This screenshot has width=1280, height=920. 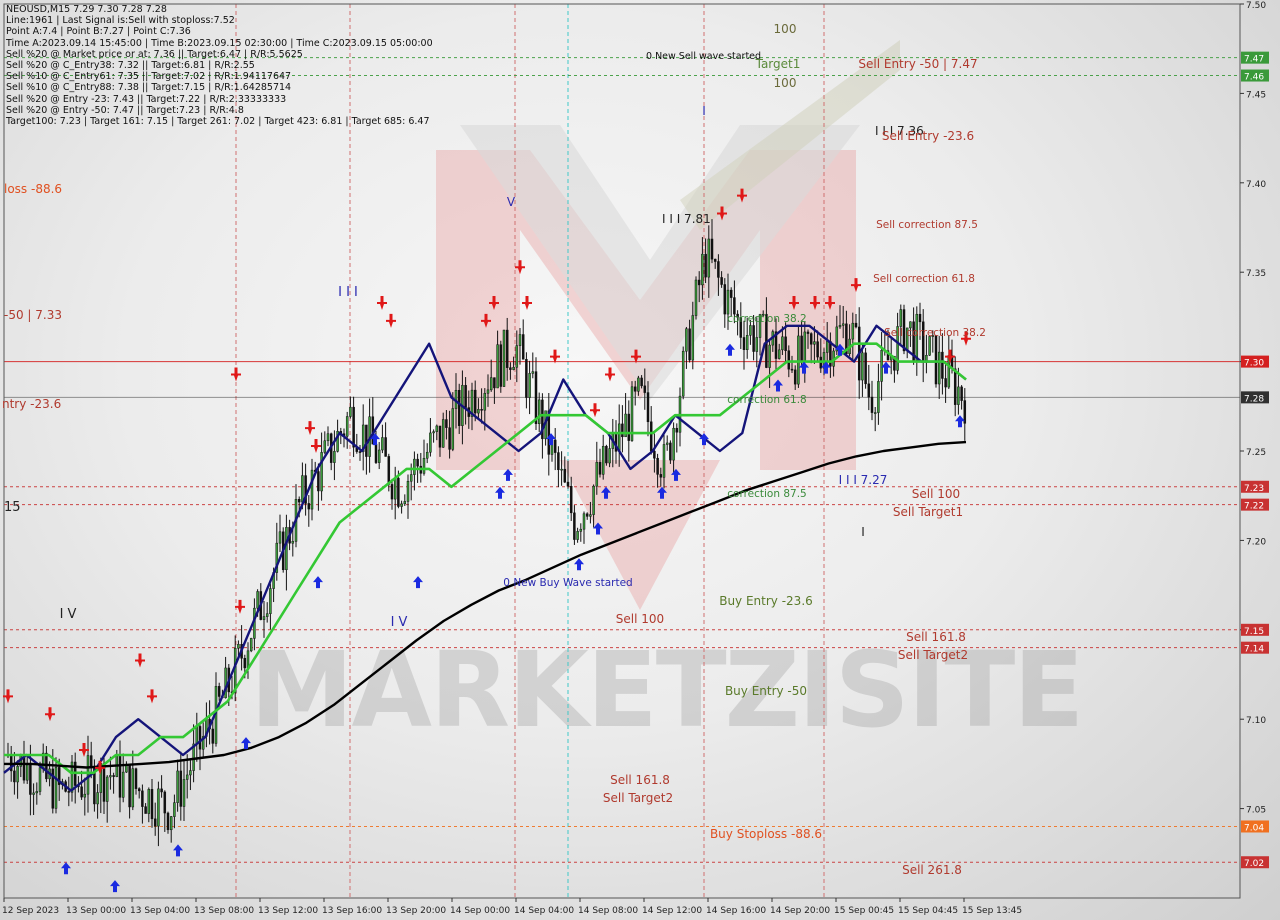 I want to click on chart-annotation: Target1, so click(x=778, y=64).